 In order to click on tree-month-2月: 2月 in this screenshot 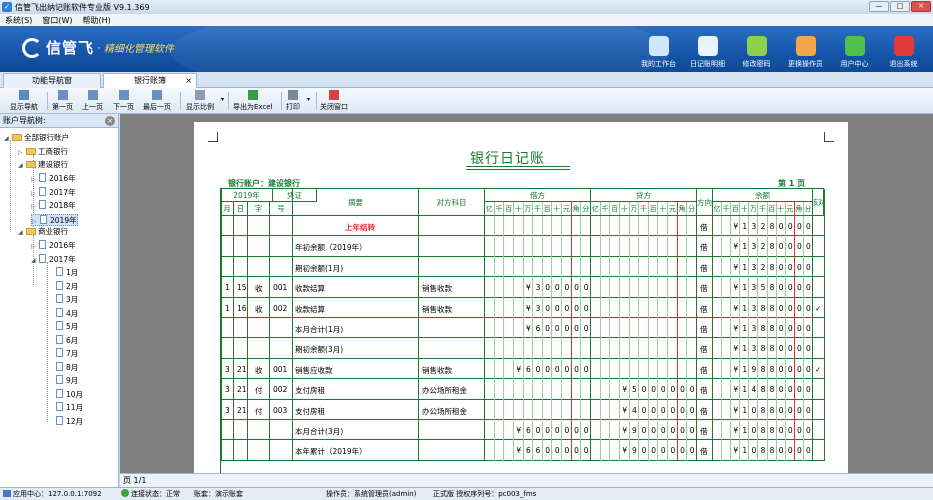, I will do `click(67, 286)`.